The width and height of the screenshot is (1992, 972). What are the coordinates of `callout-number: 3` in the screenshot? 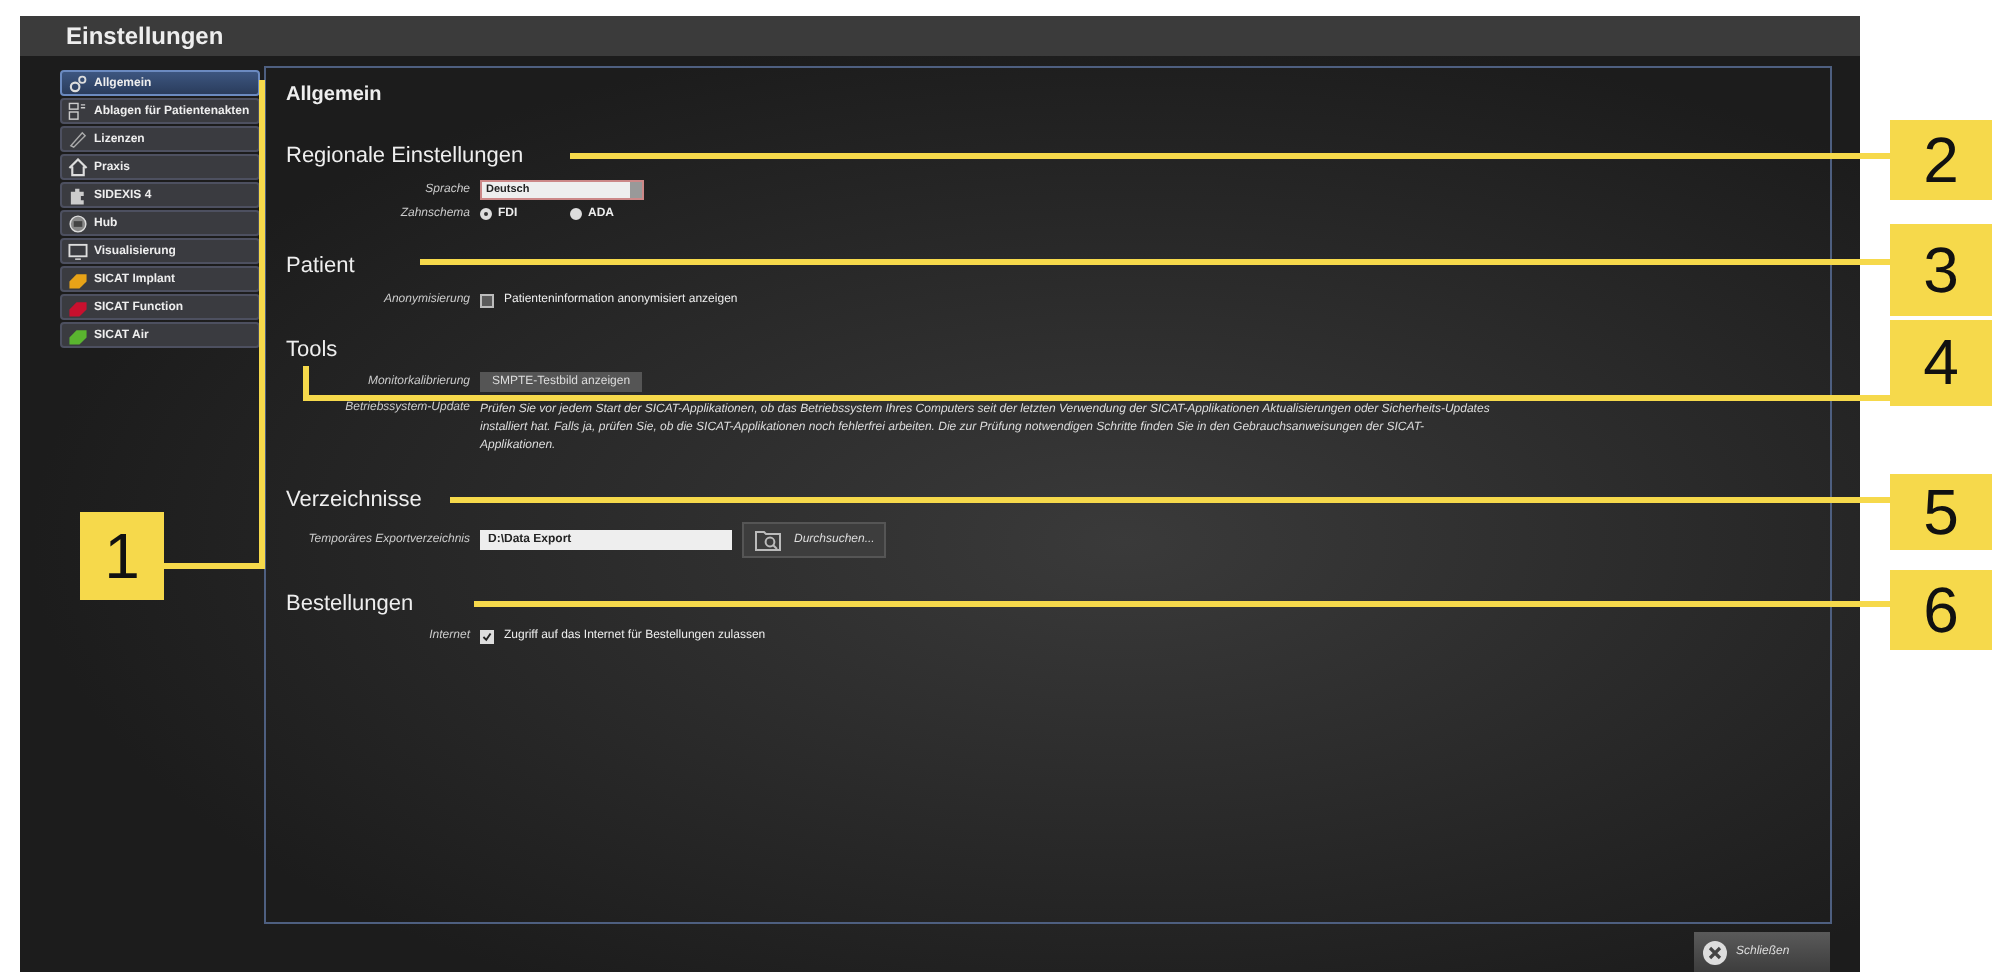 It's located at (1941, 270).